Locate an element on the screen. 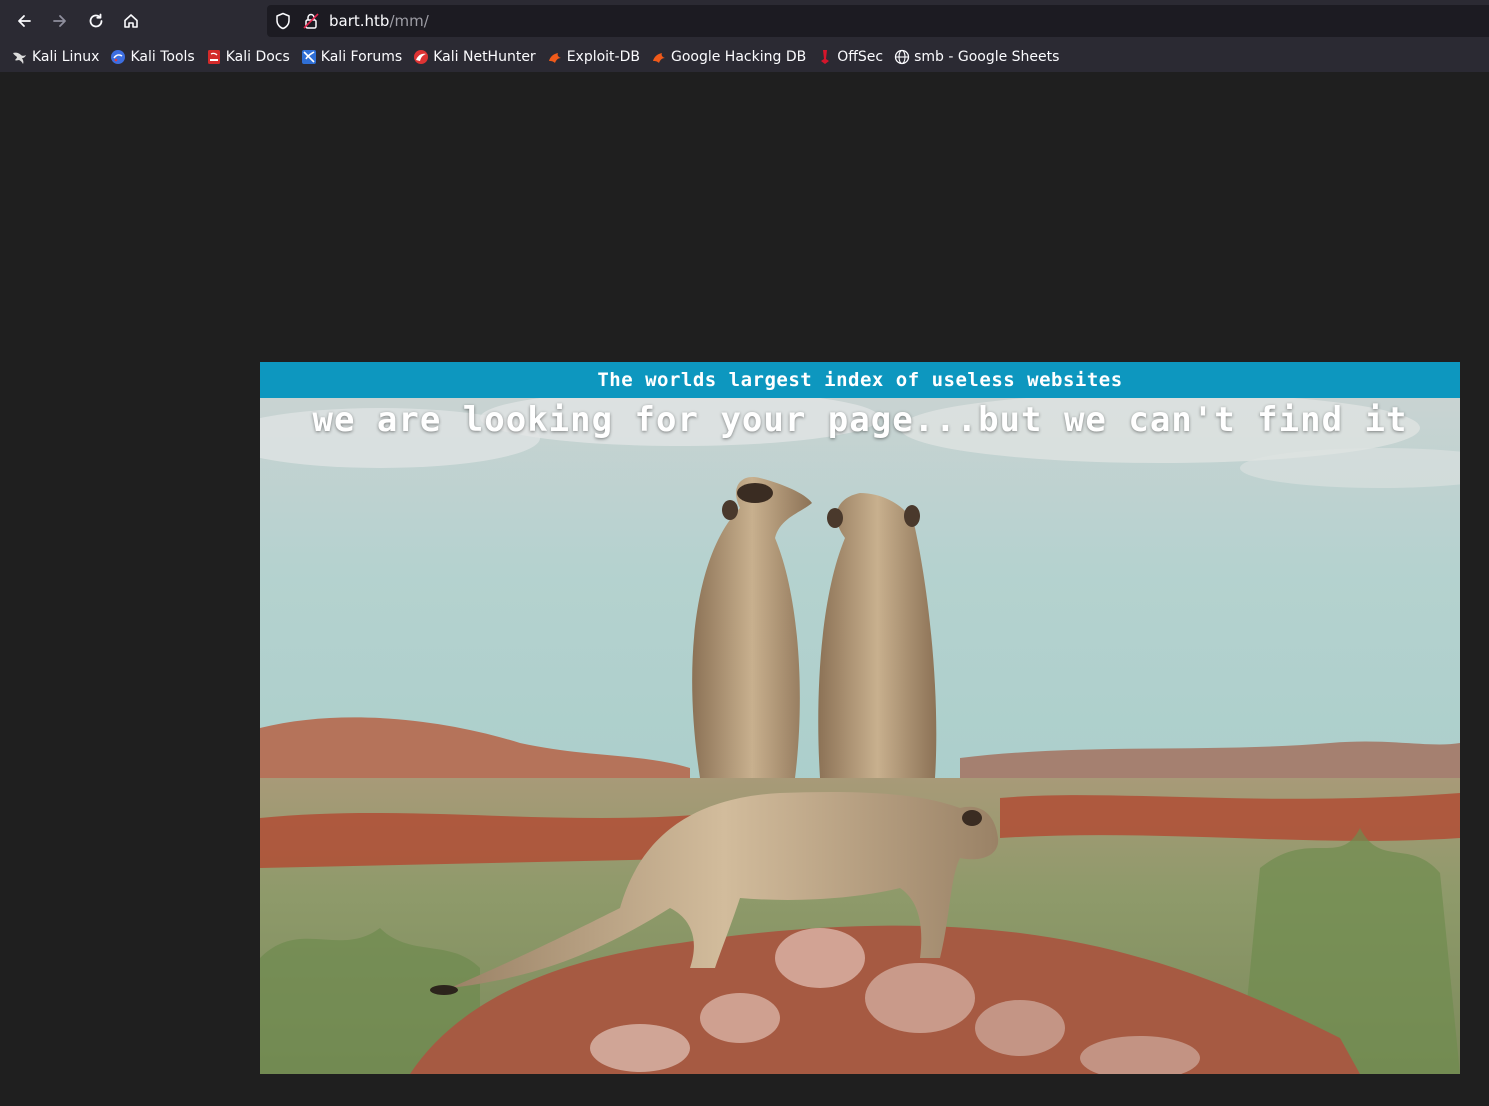 This screenshot has height=1106, width=1489. shield-icon is located at coordinates (283, 21).